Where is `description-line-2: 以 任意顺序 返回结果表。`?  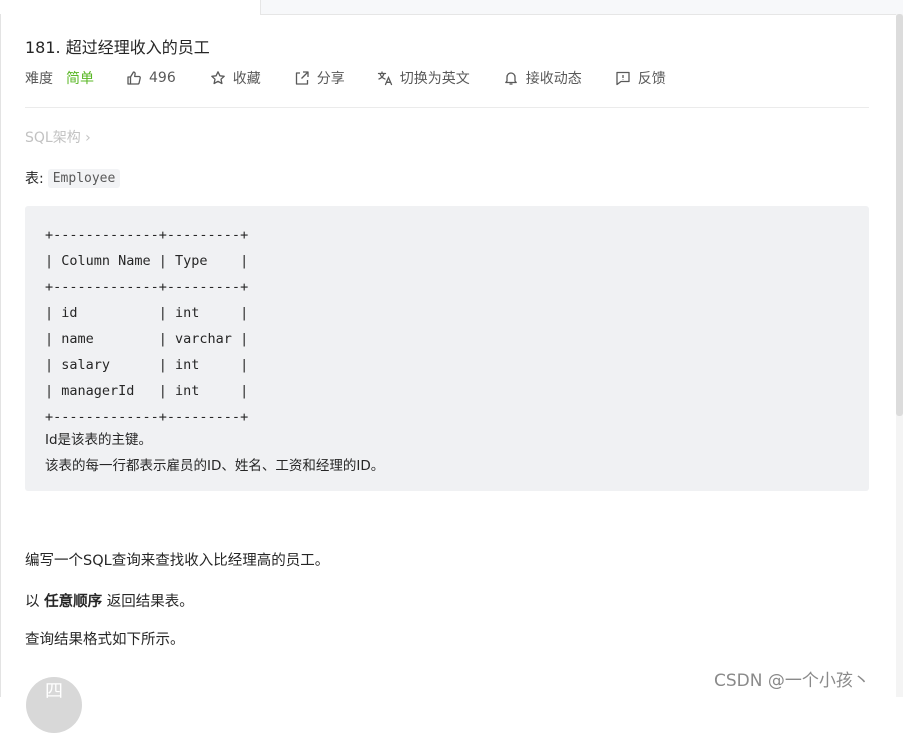 description-line-2: 以 任意顺序 返回结果表。 is located at coordinates (109, 600).